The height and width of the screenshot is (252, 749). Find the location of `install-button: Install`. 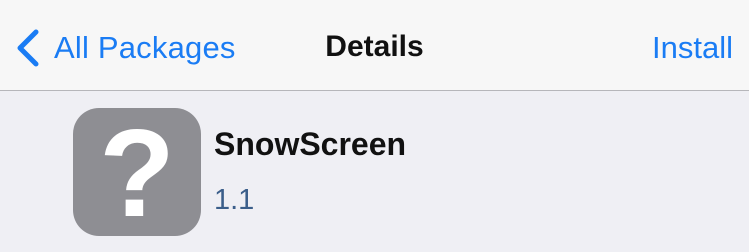

install-button: Install is located at coordinates (692, 48).